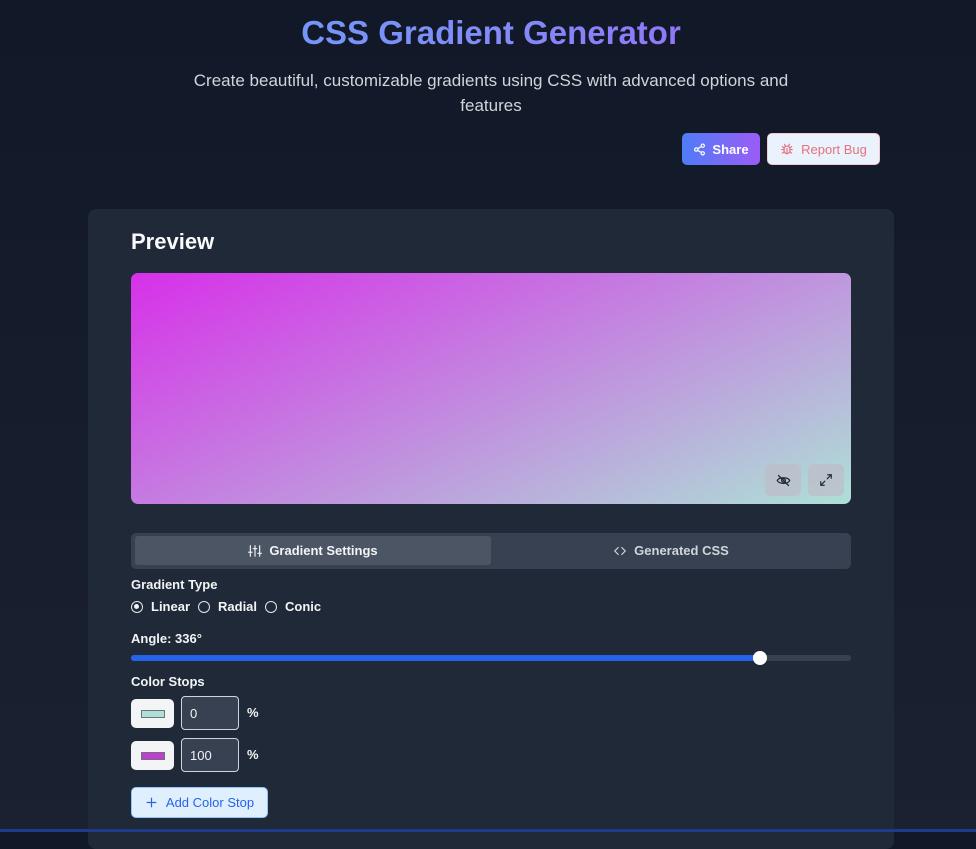  Describe the element at coordinates (323, 550) in the screenshot. I see `tab-gradient-settings-label: Gradient Settings` at that location.